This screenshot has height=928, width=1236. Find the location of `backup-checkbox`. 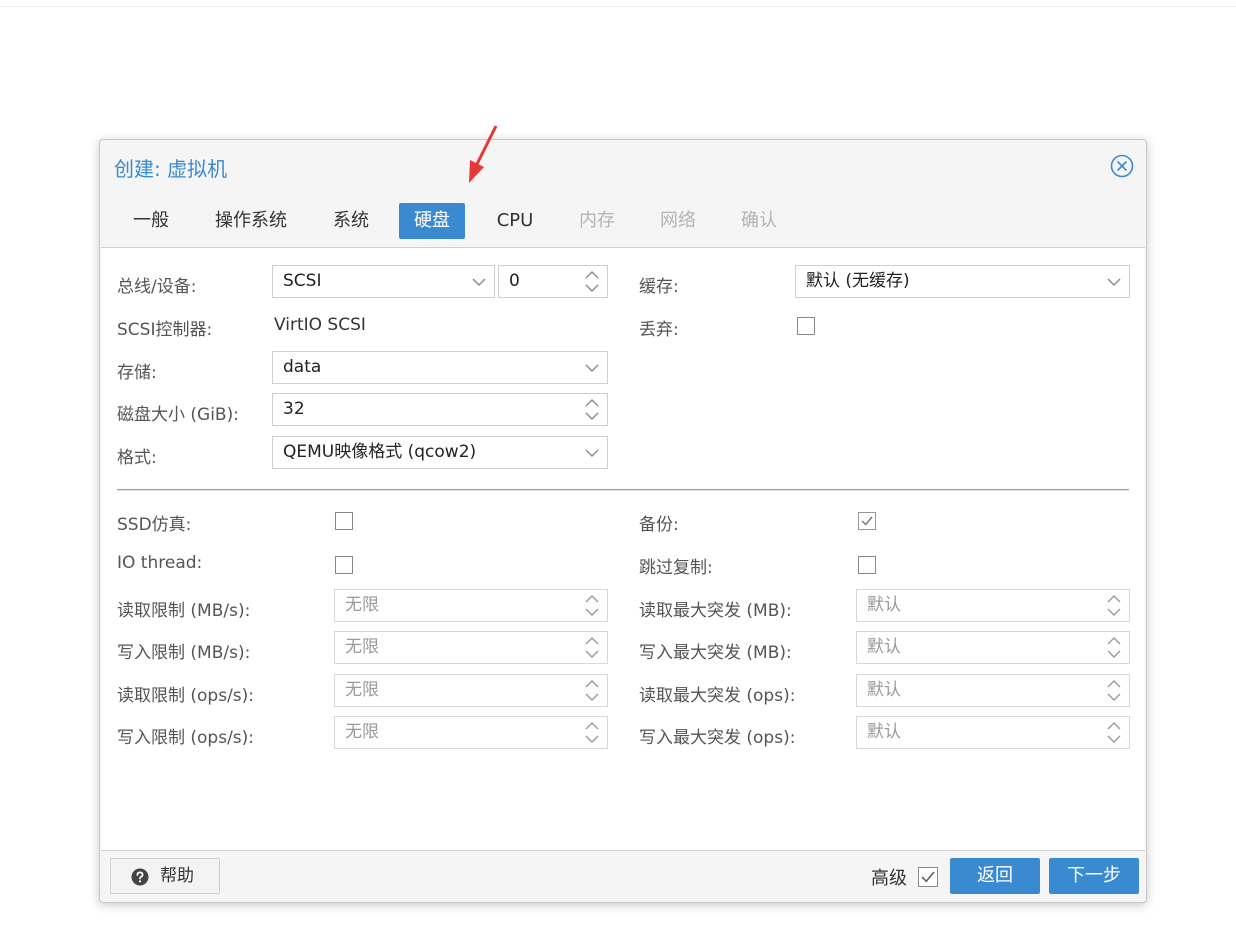

backup-checkbox is located at coordinates (867, 521).